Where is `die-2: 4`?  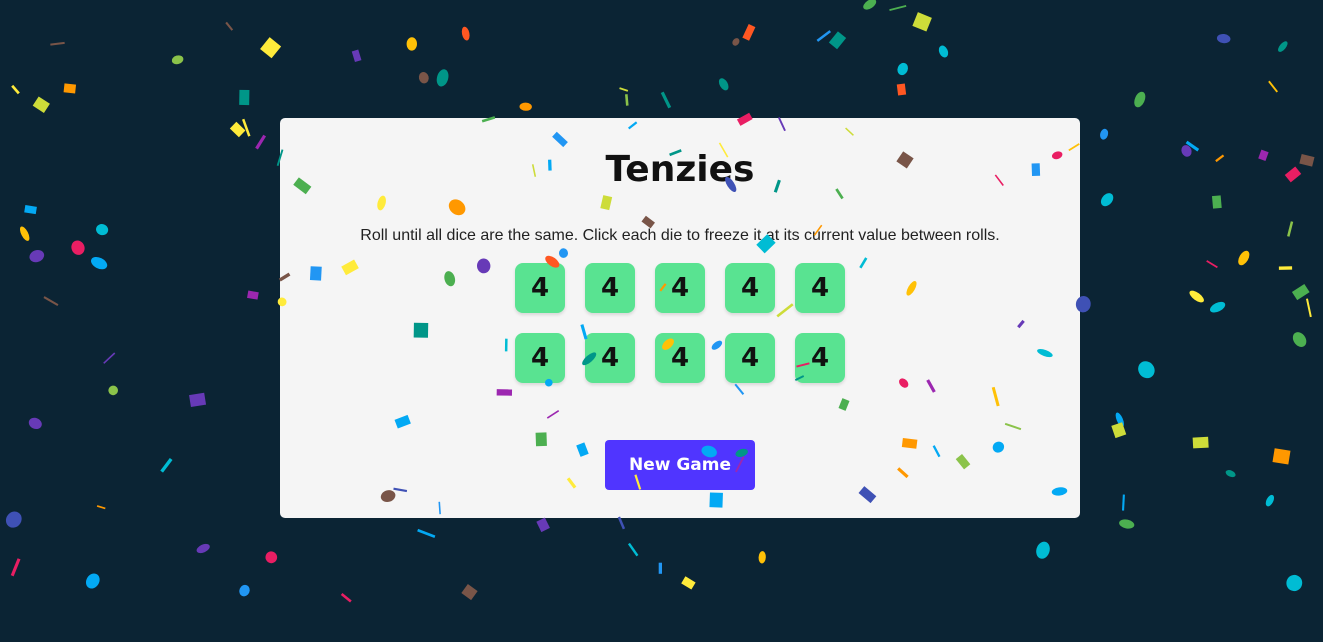
die-2: 4 is located at coordinates (610, 288).